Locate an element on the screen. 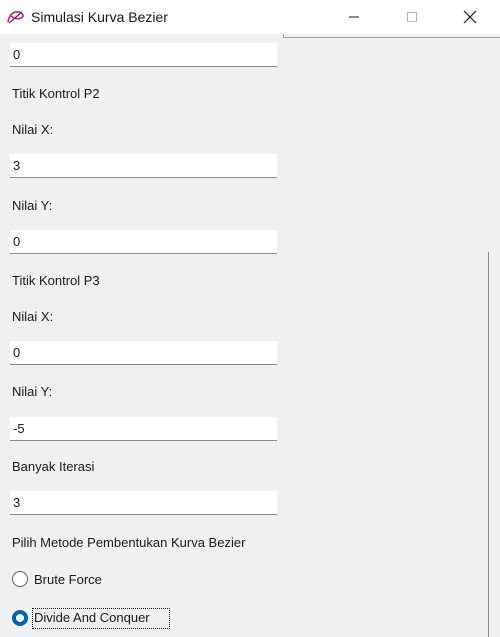 The image size is (500, 637). close-icon is located at coordinates (470, 17).